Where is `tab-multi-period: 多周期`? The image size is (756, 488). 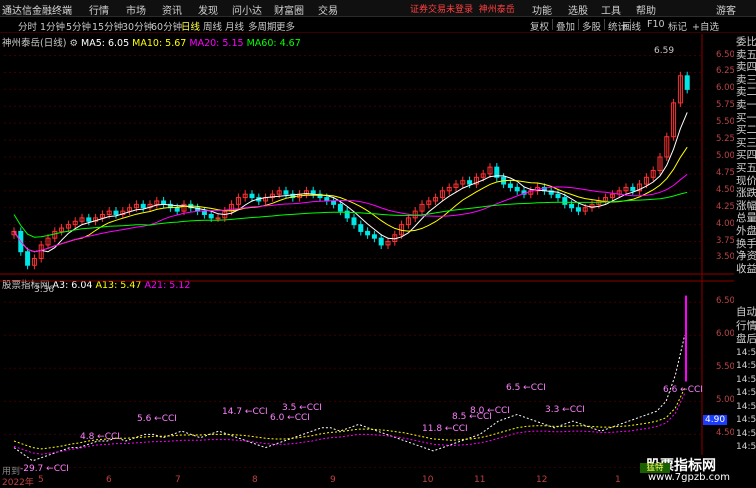
tab-multi-period: 多周期 is located at coordinates (262, 26).